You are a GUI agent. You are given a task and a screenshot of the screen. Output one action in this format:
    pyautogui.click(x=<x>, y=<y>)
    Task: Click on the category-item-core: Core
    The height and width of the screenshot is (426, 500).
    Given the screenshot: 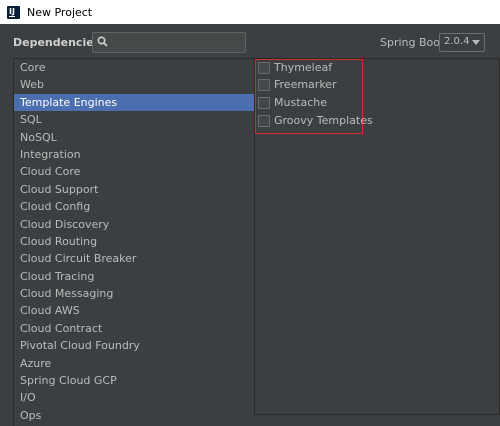 What is the action you would take?
    pyautogui.click(x=134, y=67)
    